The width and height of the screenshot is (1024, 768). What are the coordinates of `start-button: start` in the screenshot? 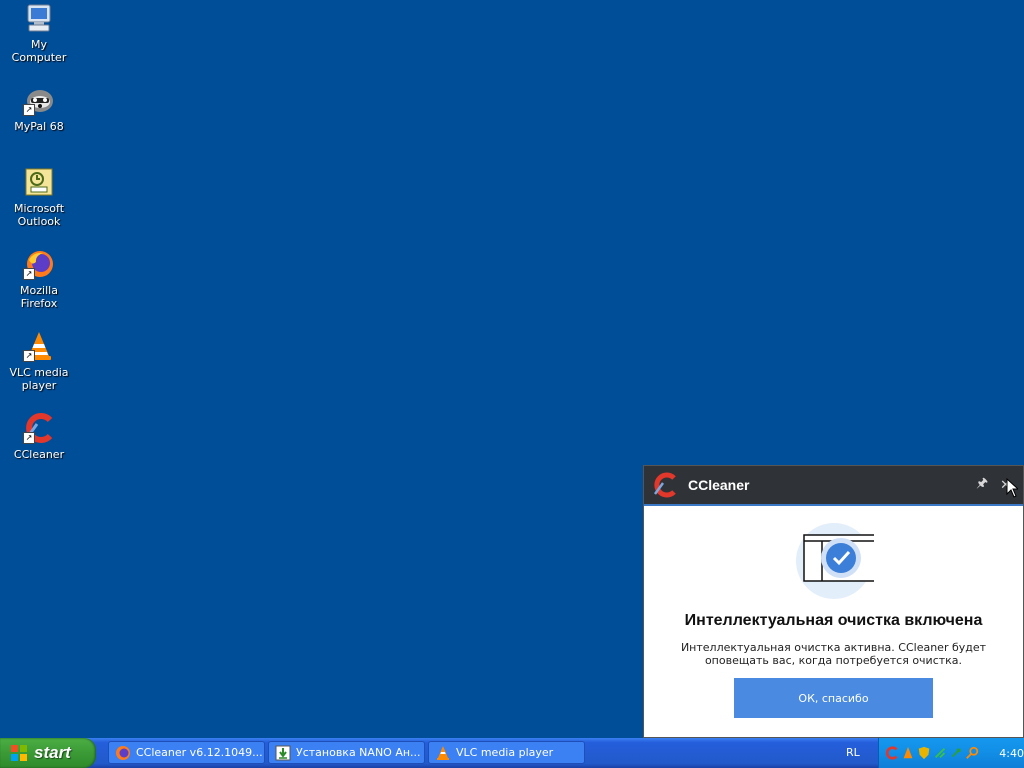 It's located at (48, 753).